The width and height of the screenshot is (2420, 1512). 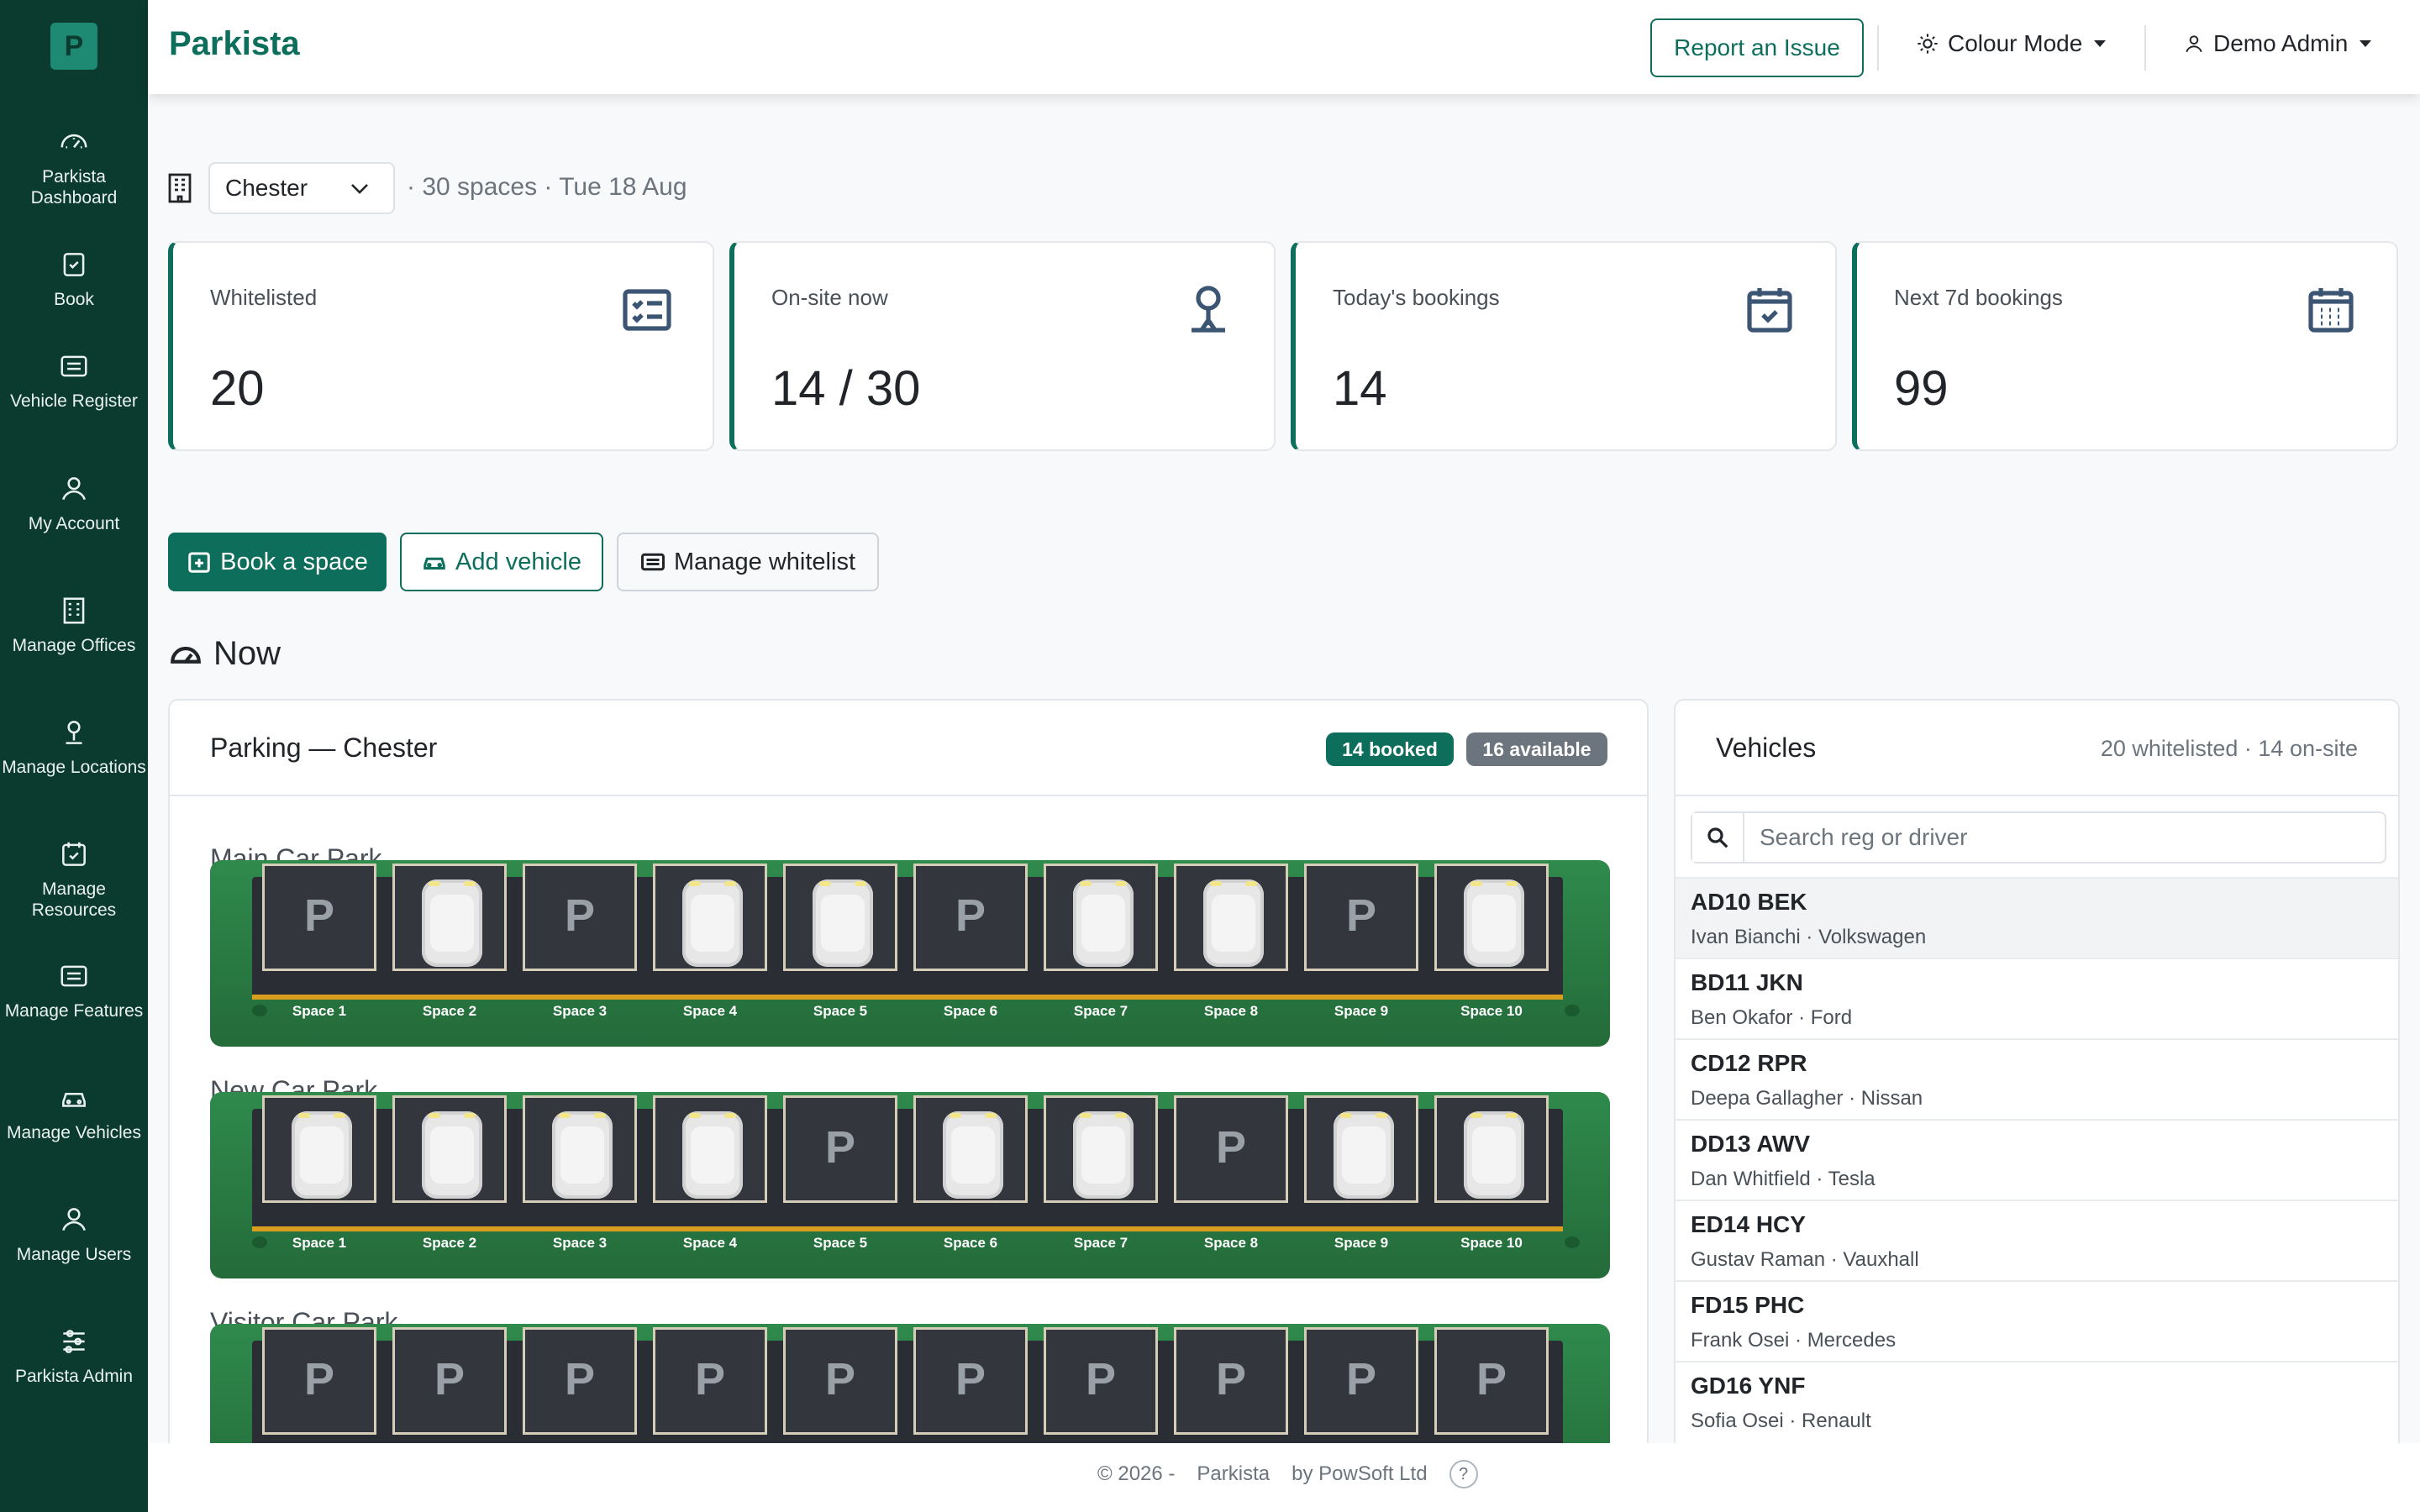 I want to click on vehicle-list-item: AD10 BEK Ivan Bianchi · Volkswagen, so click(x=2037, y=917).